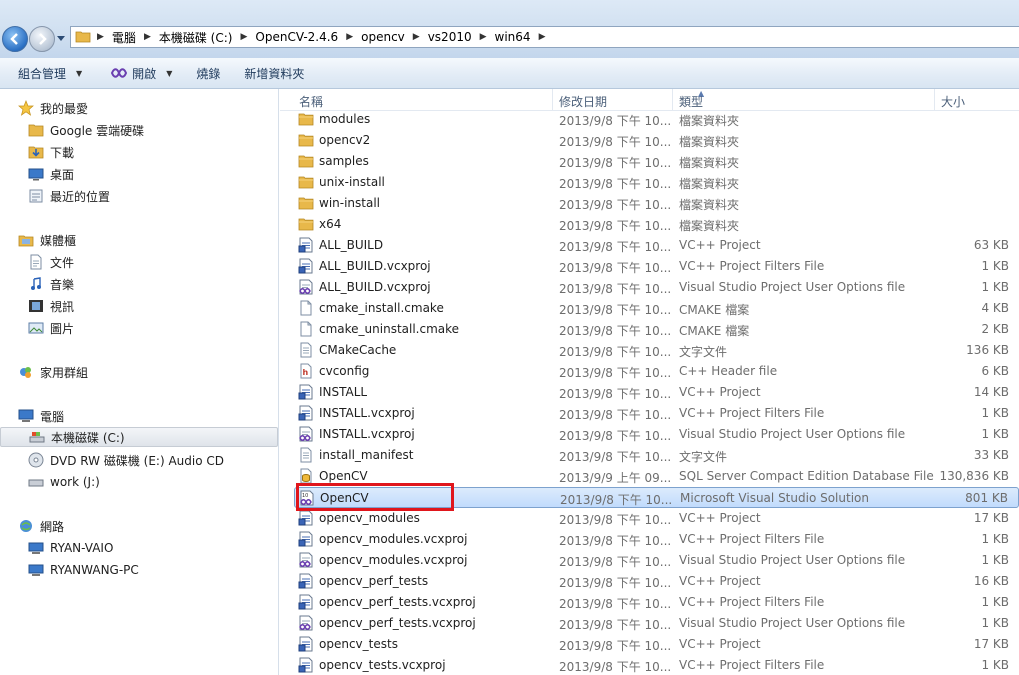  Describe the element at coordinates (656, 224) in the screenshot. I see `file-row: x64 2013/9/8 下午 10... 檔案資料夾` at that location.